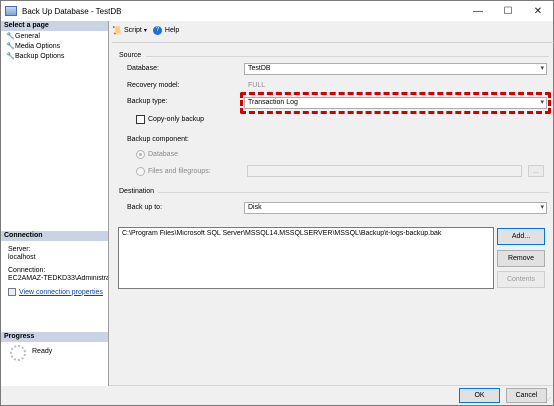 This screenshot has height=406, width=554. I want to click on help-label: Help, so click(172, 30).